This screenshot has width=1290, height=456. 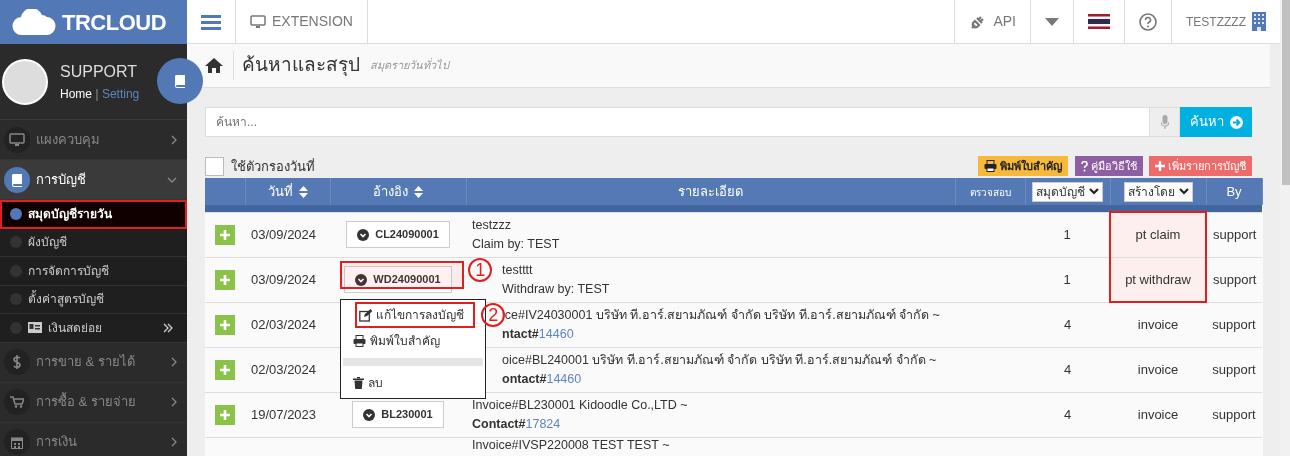 I want to click on help-icon, so click(x=1148, y=21).